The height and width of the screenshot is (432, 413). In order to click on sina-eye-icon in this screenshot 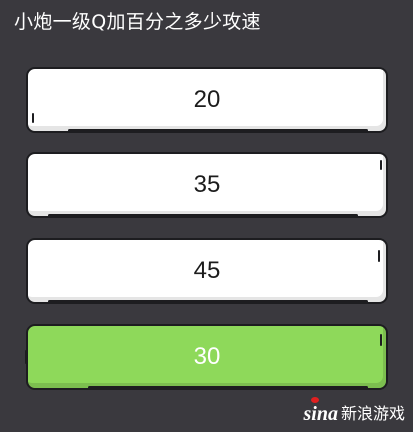, I will do `click(314, 400)`.